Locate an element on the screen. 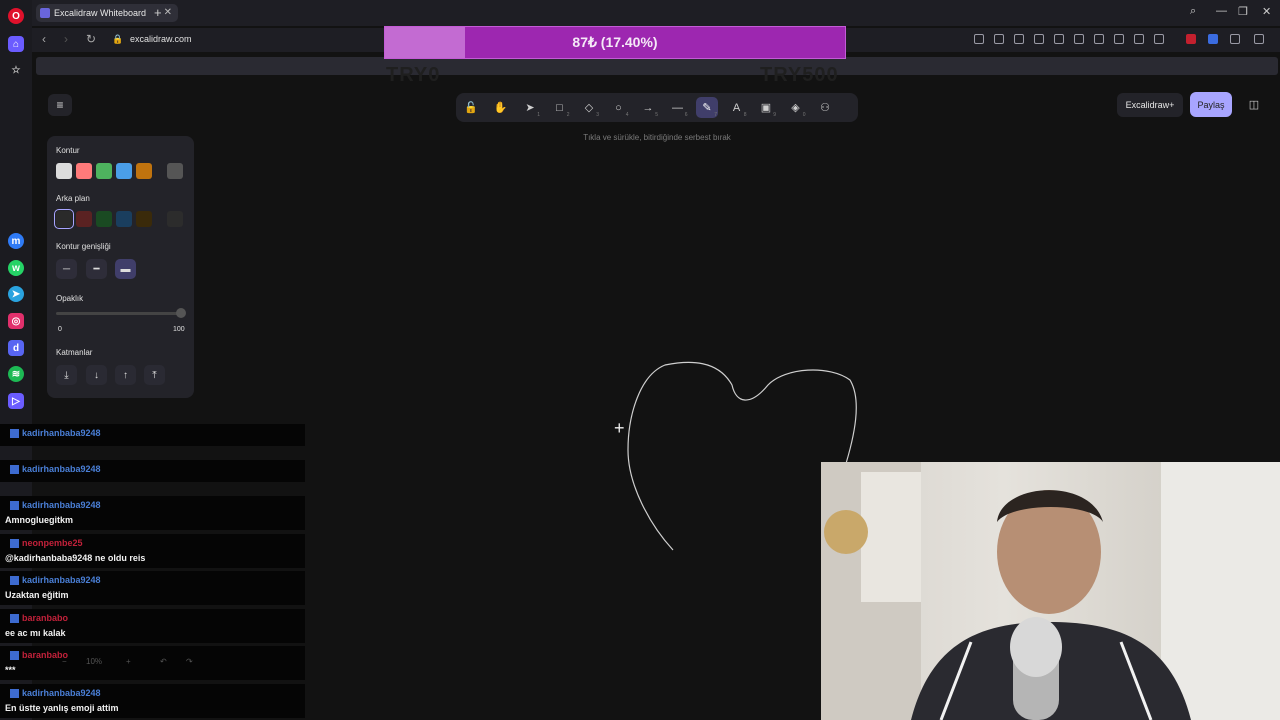 The image size is (1280, 720). bring-to-front-button: ⤒ is located at coordinates (154, 375).